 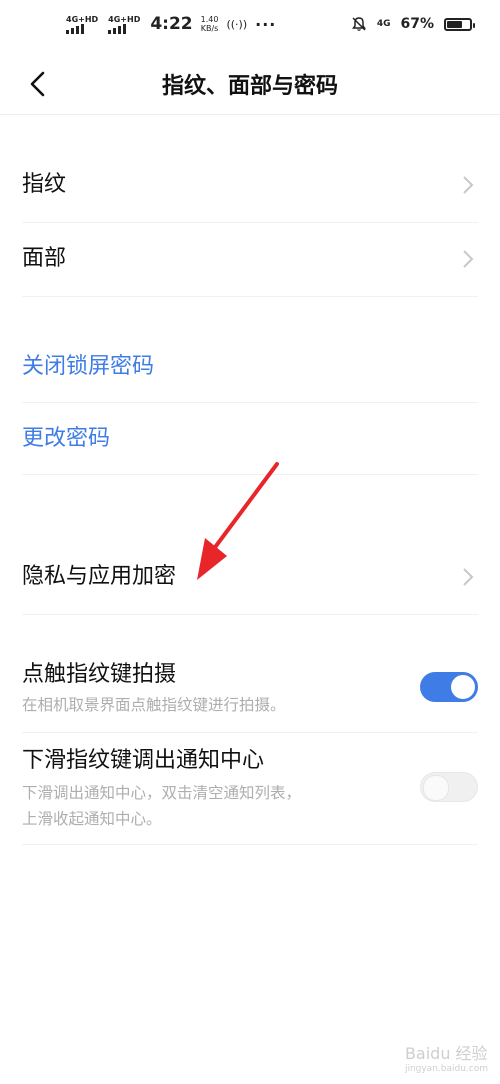 I want to click on watermark-brand: Baidu 经验, so click(x=446, y=1053).